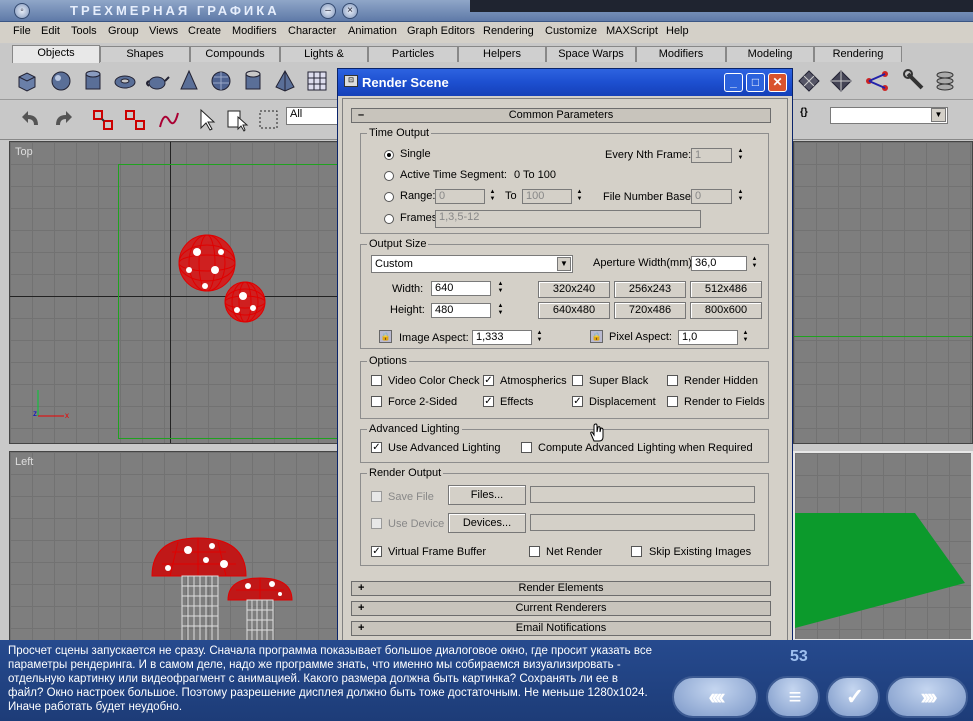 The image size is (973, 721). What do you see at coordinates (777, 82) in the screenshot?
I see `close-button: ✕` at bounding box center [777, 82].